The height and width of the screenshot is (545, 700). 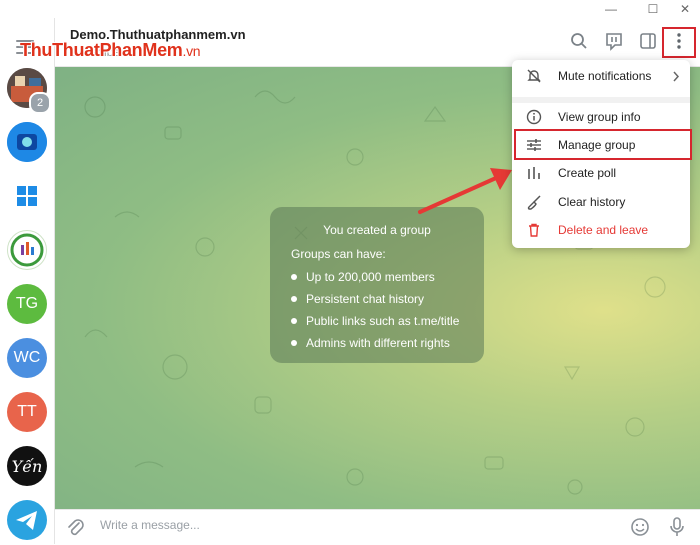 I want to click on unread-badge: 2, so click(x=40, y=103).